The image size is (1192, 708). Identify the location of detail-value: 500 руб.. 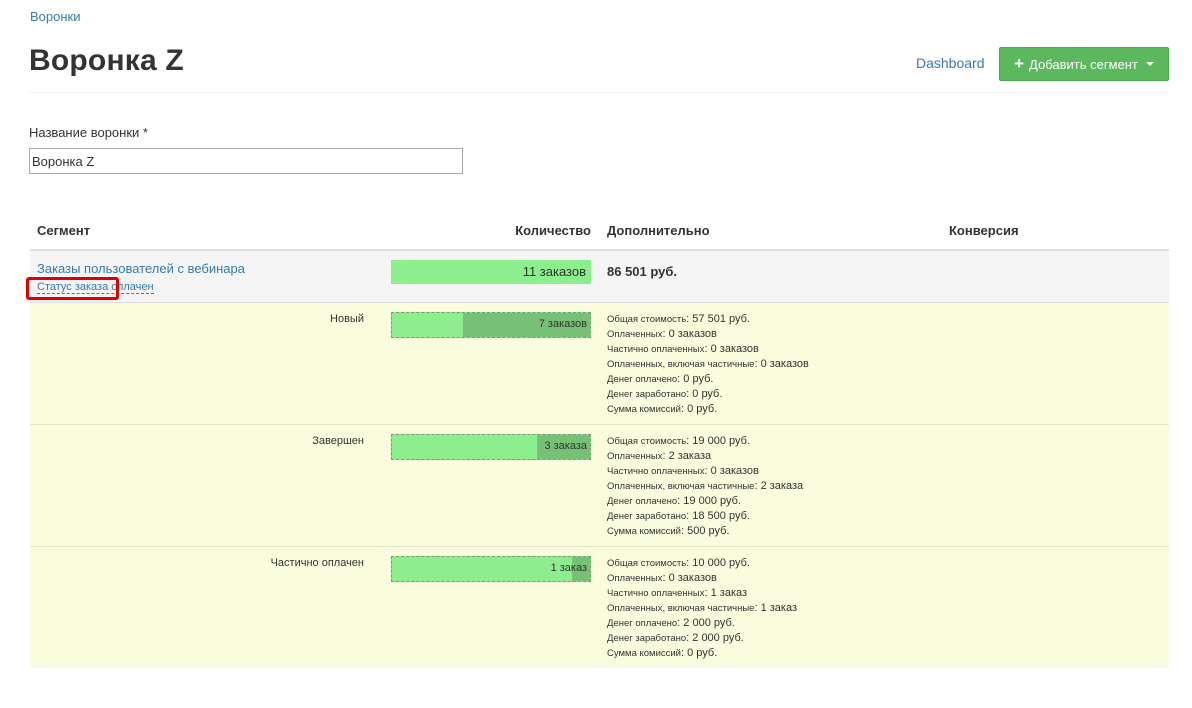
(708, 531).